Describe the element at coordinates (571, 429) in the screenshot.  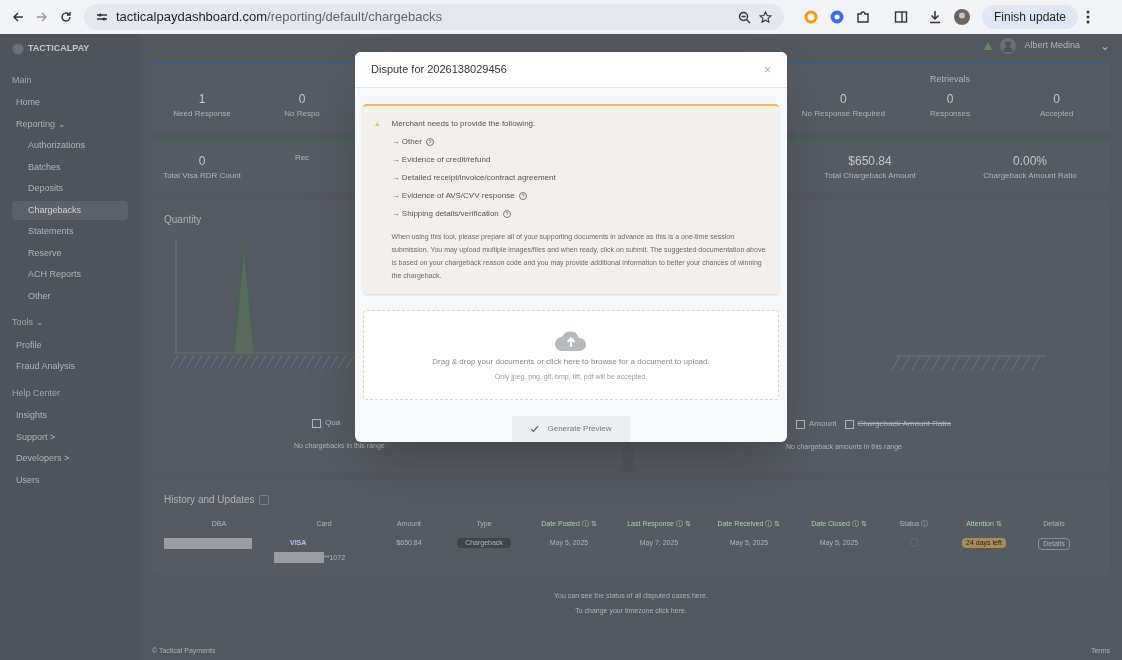
I see `generate-preview-button: Generate Preview` at that location.